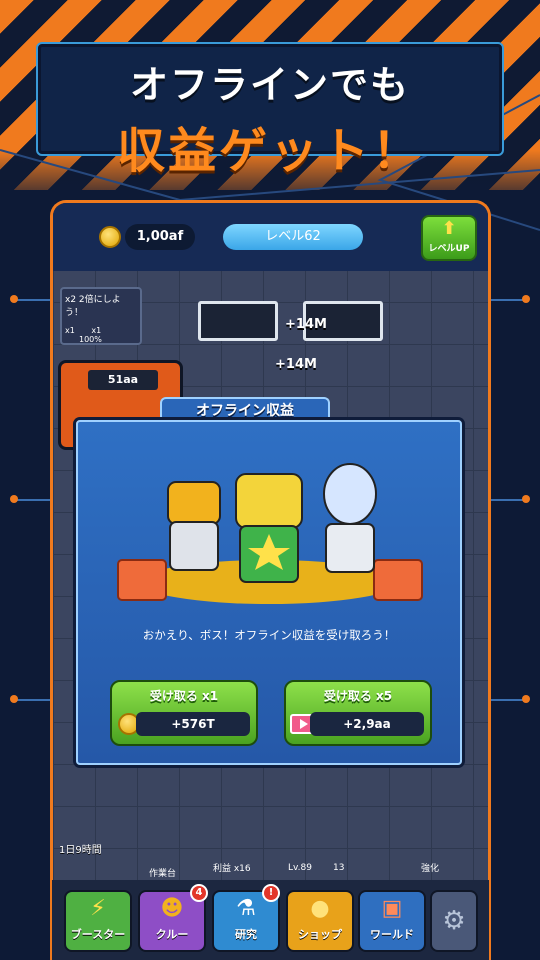 Image resolution: width=540 pixels, height=960 pixels. I want to click on nav-label: ブースター, so click(98, 934).